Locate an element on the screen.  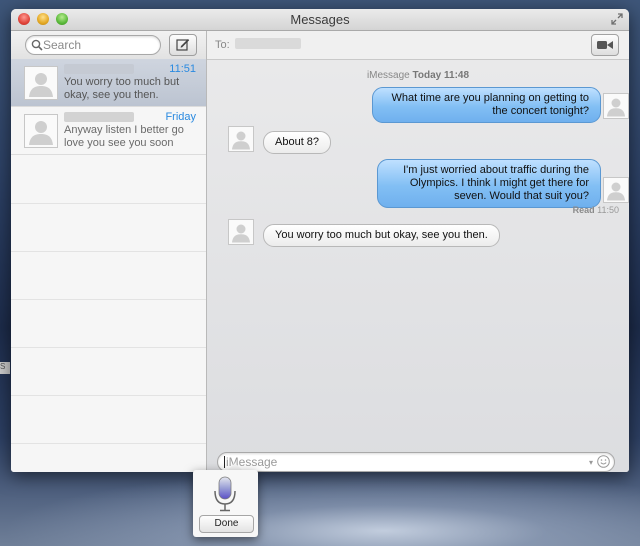
read-receipt: Read 11:50 is located at coordinates (596, 210).